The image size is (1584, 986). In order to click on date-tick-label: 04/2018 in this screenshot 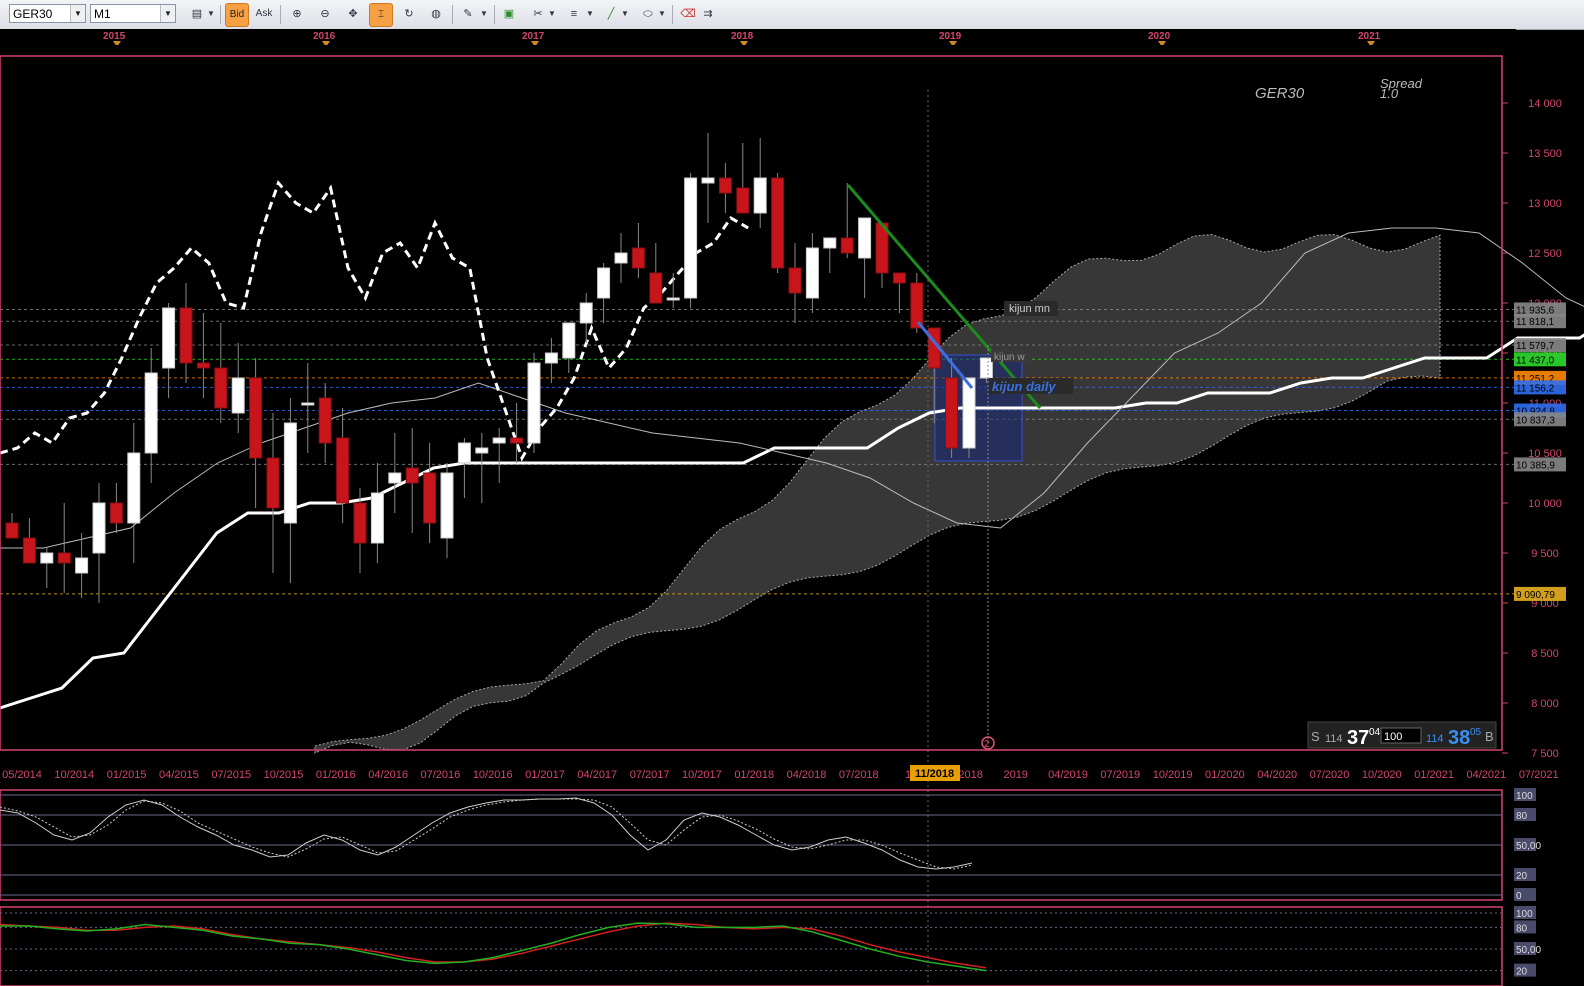, I will do `click(807, 775)`.